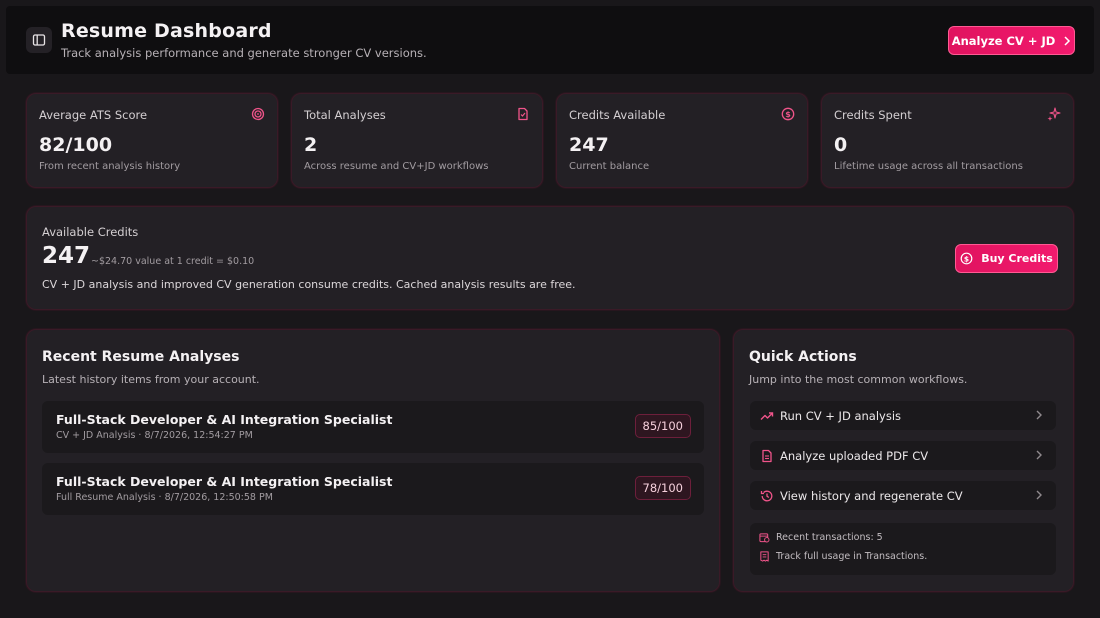  What do you see at coordinates (258, 114) in the screenshot?
I see `target-icon` at bounding box center [258, 114].